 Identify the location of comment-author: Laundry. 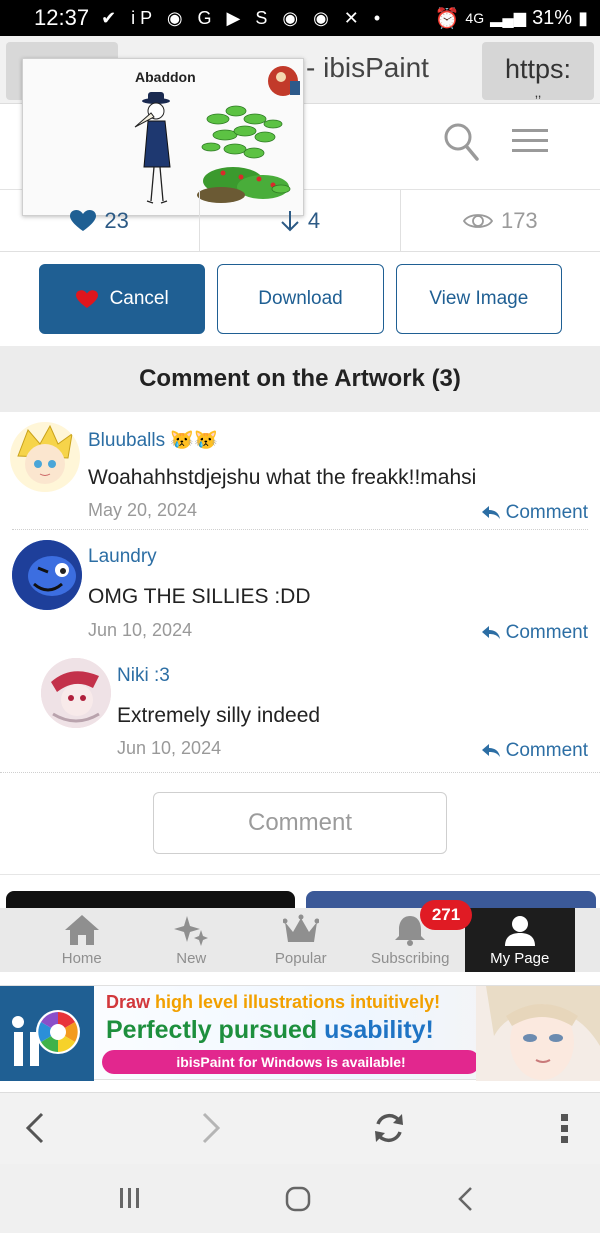
(122, 557).